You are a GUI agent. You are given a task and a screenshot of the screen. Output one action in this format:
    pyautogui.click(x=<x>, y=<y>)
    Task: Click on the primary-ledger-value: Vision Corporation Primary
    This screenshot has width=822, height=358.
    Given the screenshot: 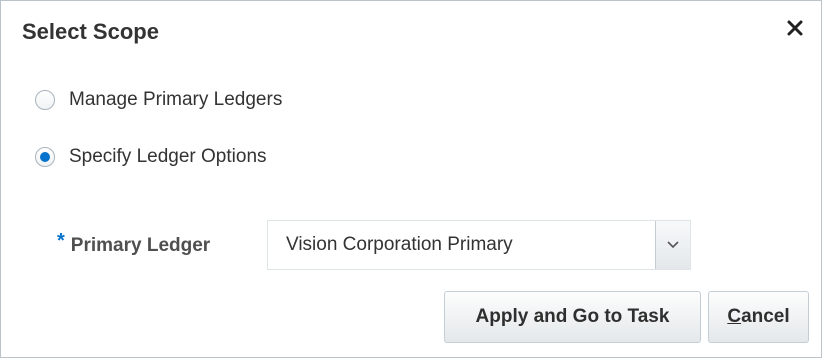 What is the action you would take?
    pyautogui.click(x=399, y=244)
    